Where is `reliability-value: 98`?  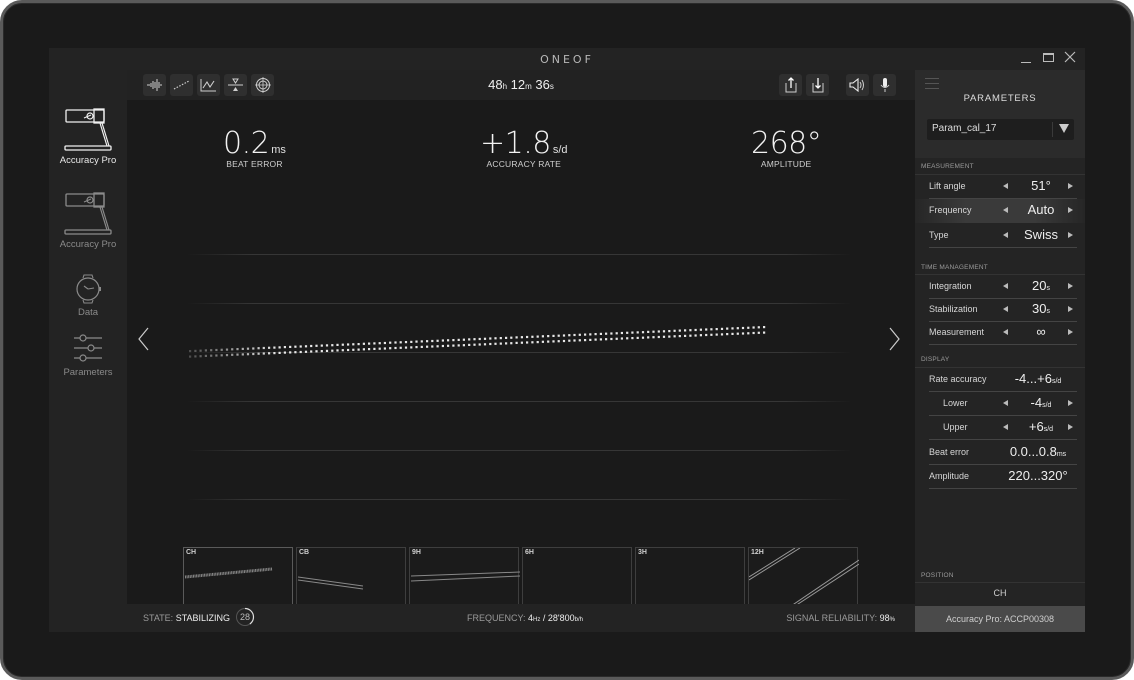 reliability-value: 98 is located at coordinates (884, 618).